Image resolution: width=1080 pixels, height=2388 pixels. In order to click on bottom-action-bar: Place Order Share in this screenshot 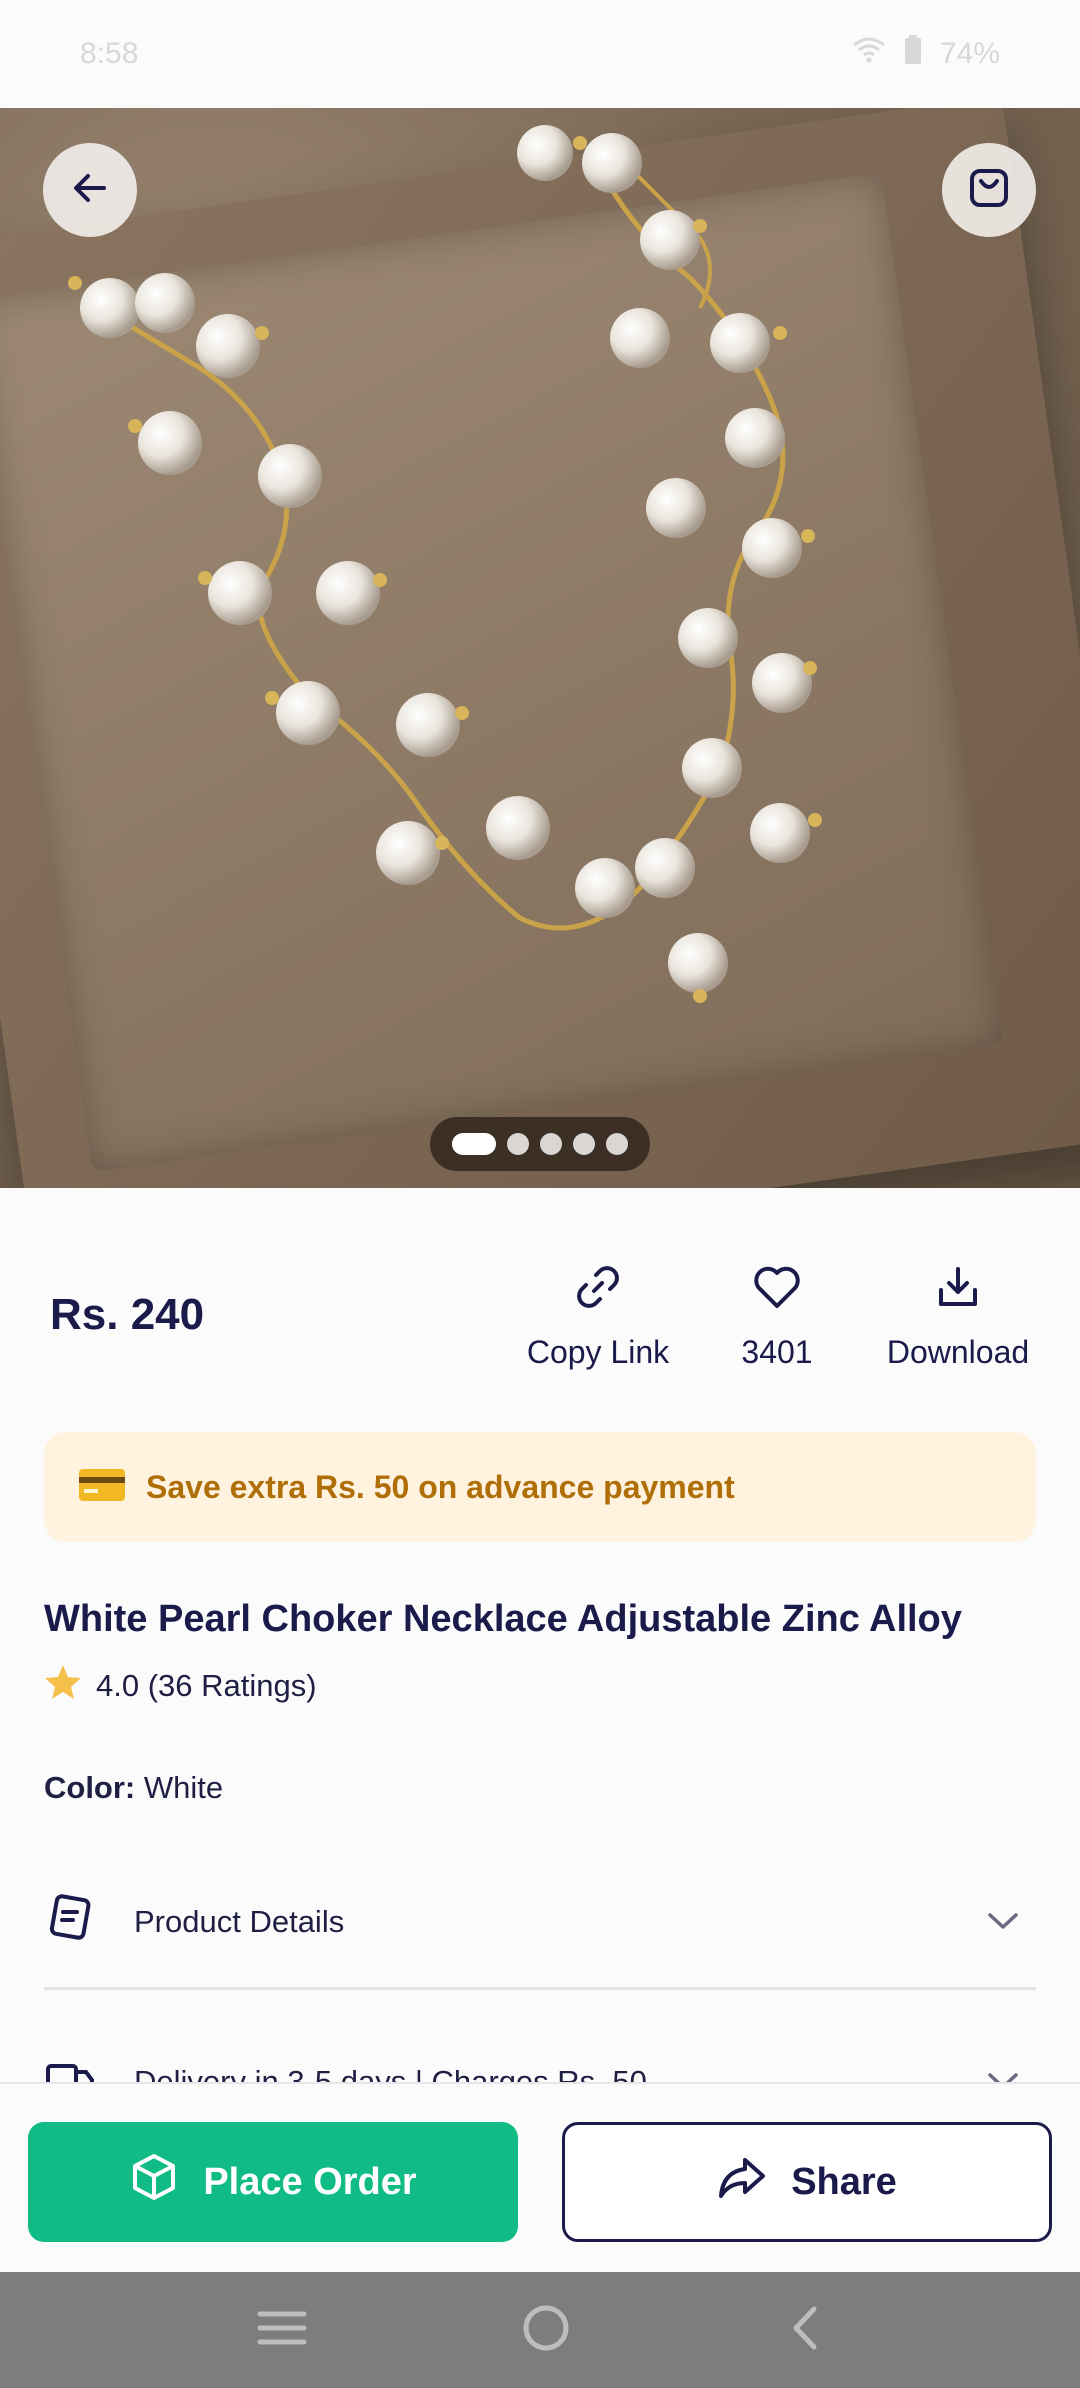, I will do `click(540, 2177)`.